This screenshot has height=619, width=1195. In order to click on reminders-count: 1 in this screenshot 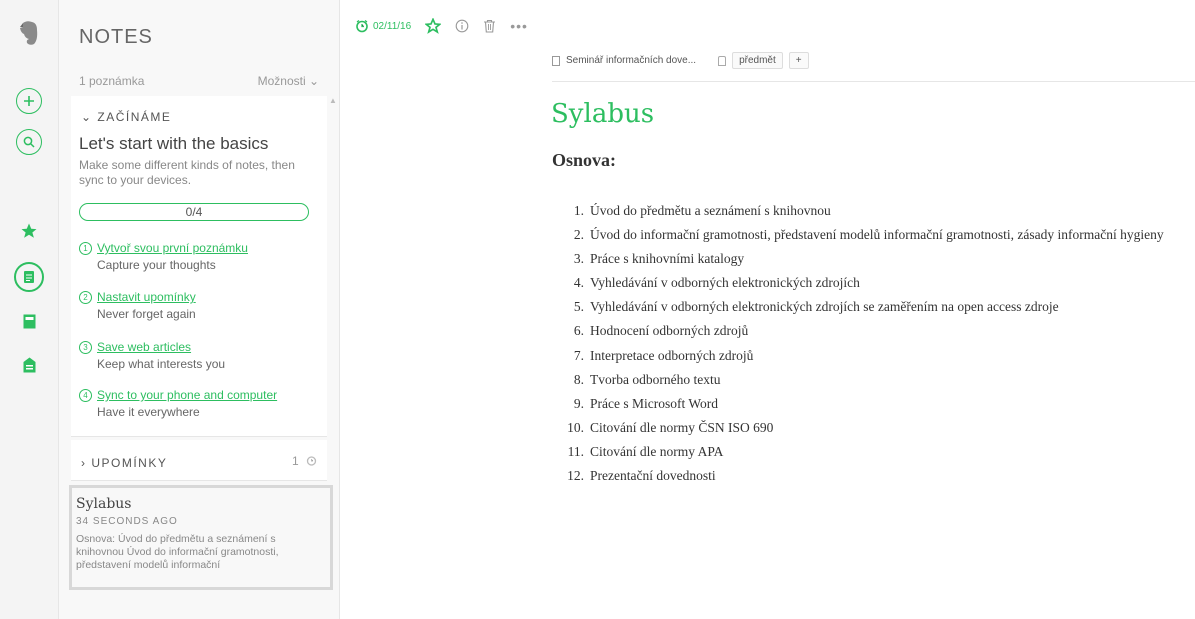, I will do `click(304, 461)`.